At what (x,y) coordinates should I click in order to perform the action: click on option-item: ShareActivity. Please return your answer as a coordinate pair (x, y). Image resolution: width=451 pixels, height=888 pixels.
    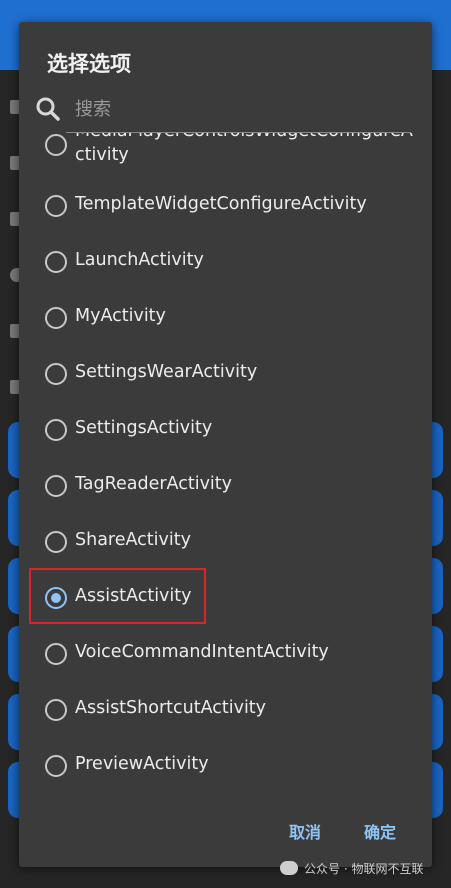
    Looking at the image, I should click on (225, 542).